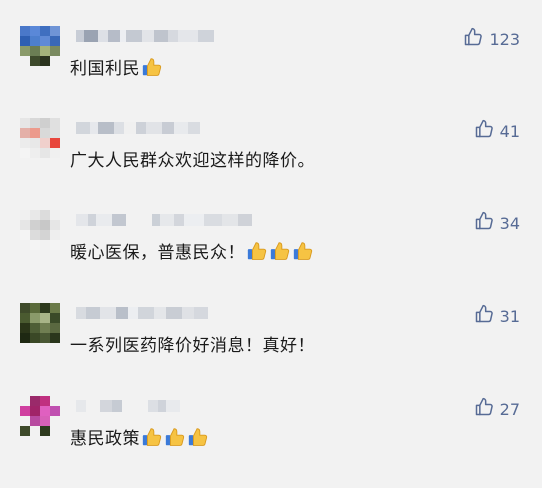  What do you see at coordinates (509, 409) in the screenshot?
I see `like-count: 27` at bounding box center [509, 409].